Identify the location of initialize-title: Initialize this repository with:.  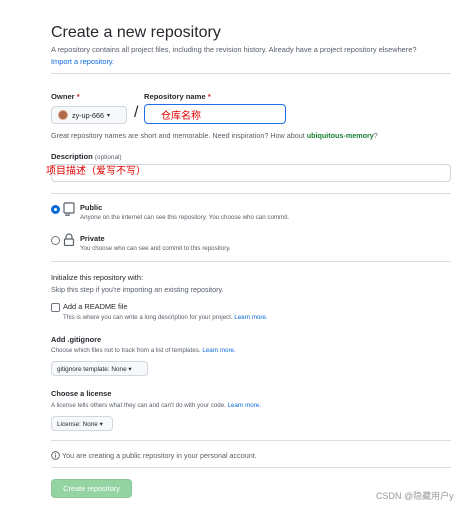
(97, 277).